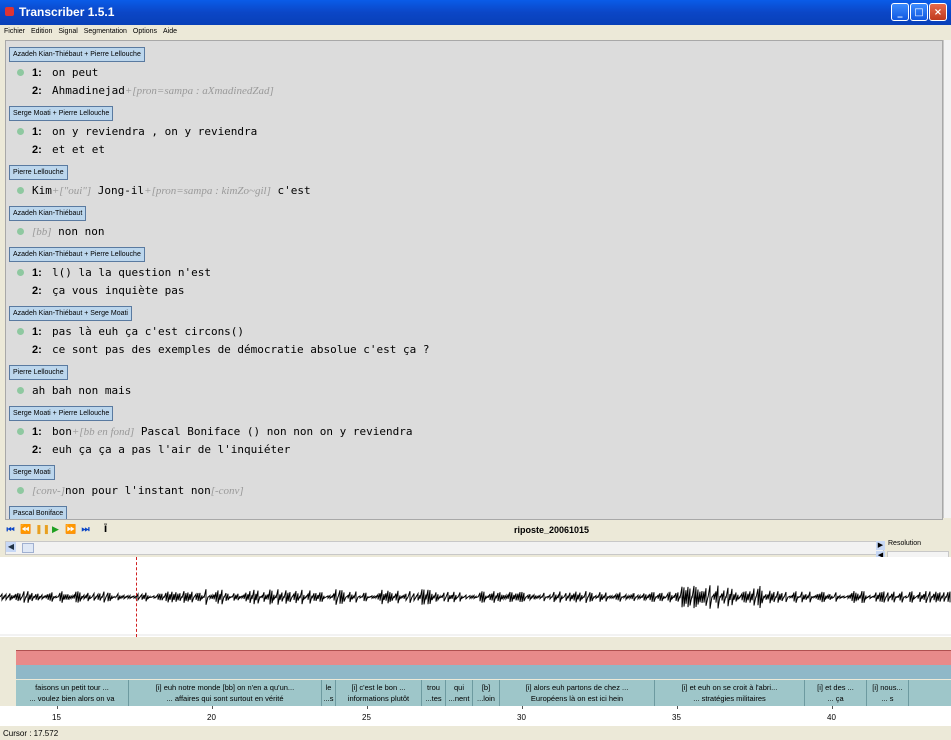 This screenshot has height=740, width=951. Describe the element at coordinates (48, 491) in the screenshot. I see `event-tag: [conv-]` at that location.